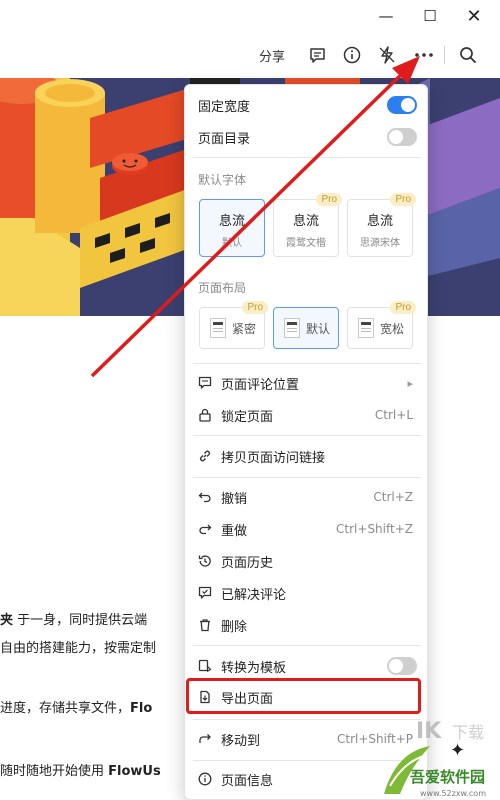 Image resolution: width=500 pixels, height=800 pixels. What do you see at coordinates (468, 732) in the screenshot?
I see `svg-text: 下载` at bounding box center [468, 732].